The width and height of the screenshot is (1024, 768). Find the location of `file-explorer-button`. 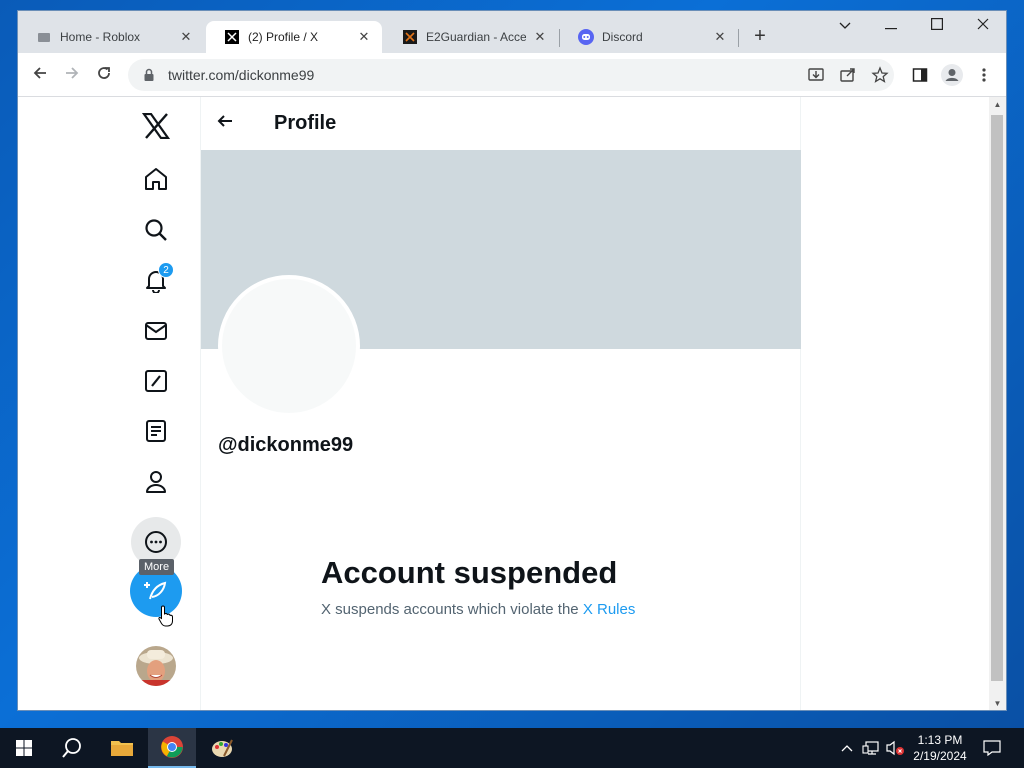

file-explorer-button is located at coordinates (122, 748).